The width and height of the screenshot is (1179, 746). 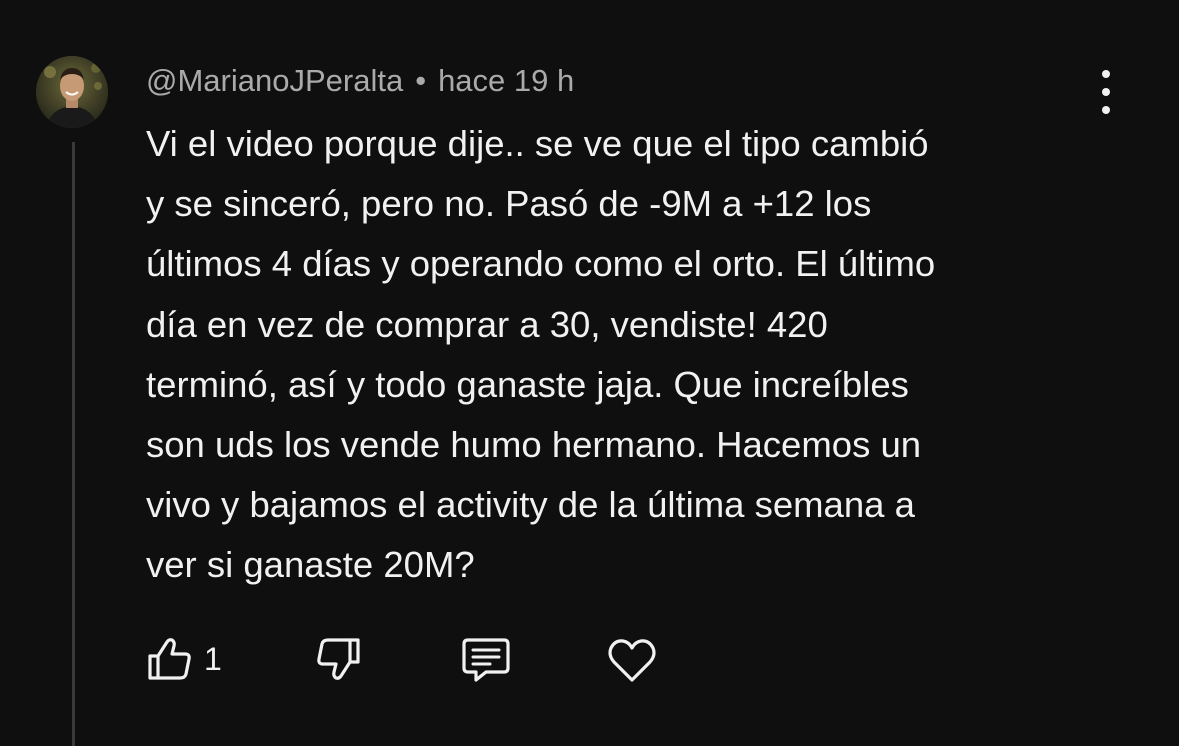 I want to click on heart-button, so click(x=632, y=660).